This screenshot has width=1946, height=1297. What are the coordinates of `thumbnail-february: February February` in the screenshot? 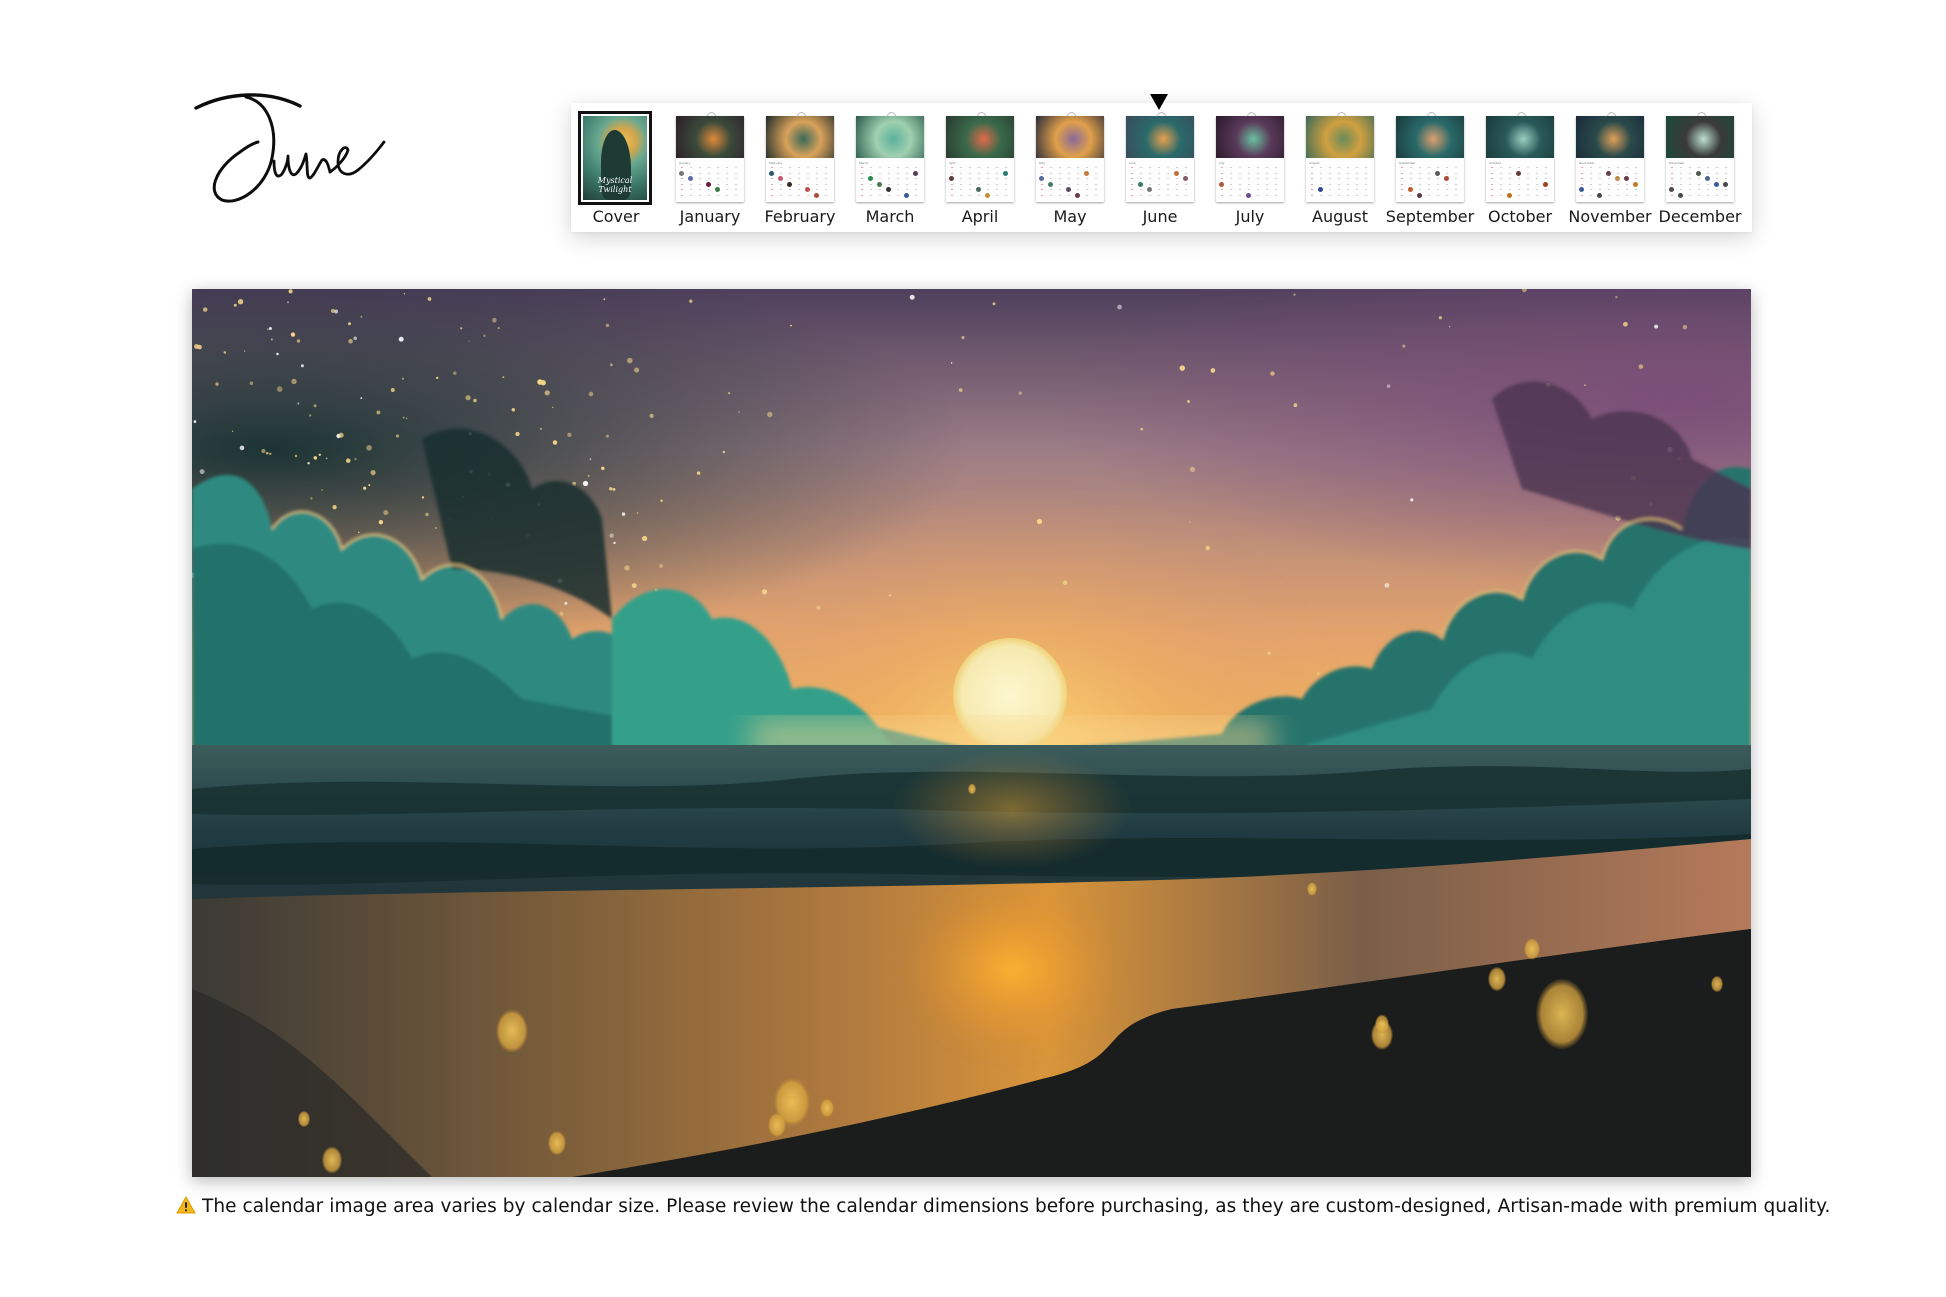 It's located at (800, 167).